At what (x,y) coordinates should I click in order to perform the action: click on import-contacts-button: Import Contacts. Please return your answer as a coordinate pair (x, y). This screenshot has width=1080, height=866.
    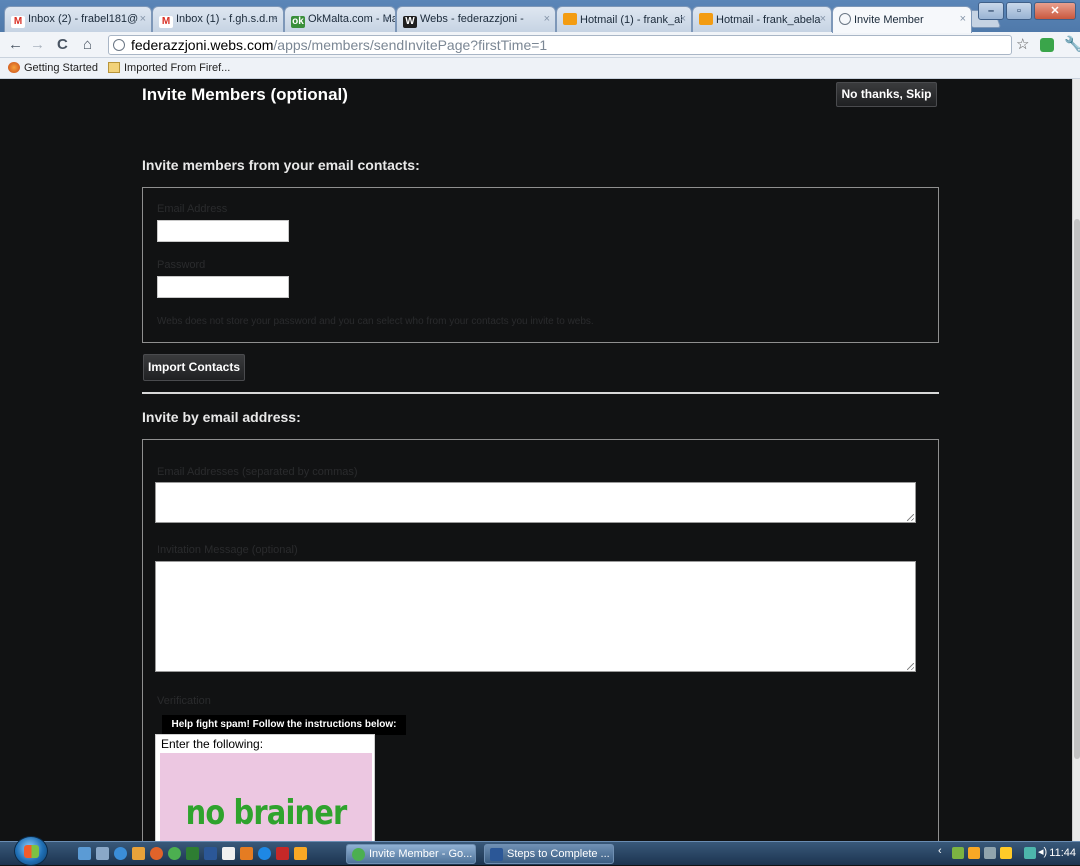
    Looking at the image, I should click on (194, 367).